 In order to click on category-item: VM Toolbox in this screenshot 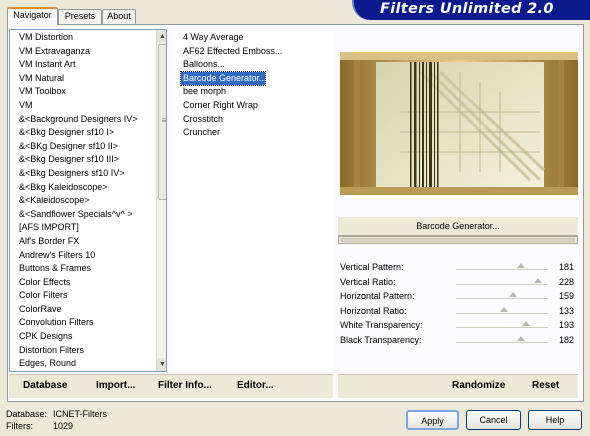, I will do `click(83, 92)`.